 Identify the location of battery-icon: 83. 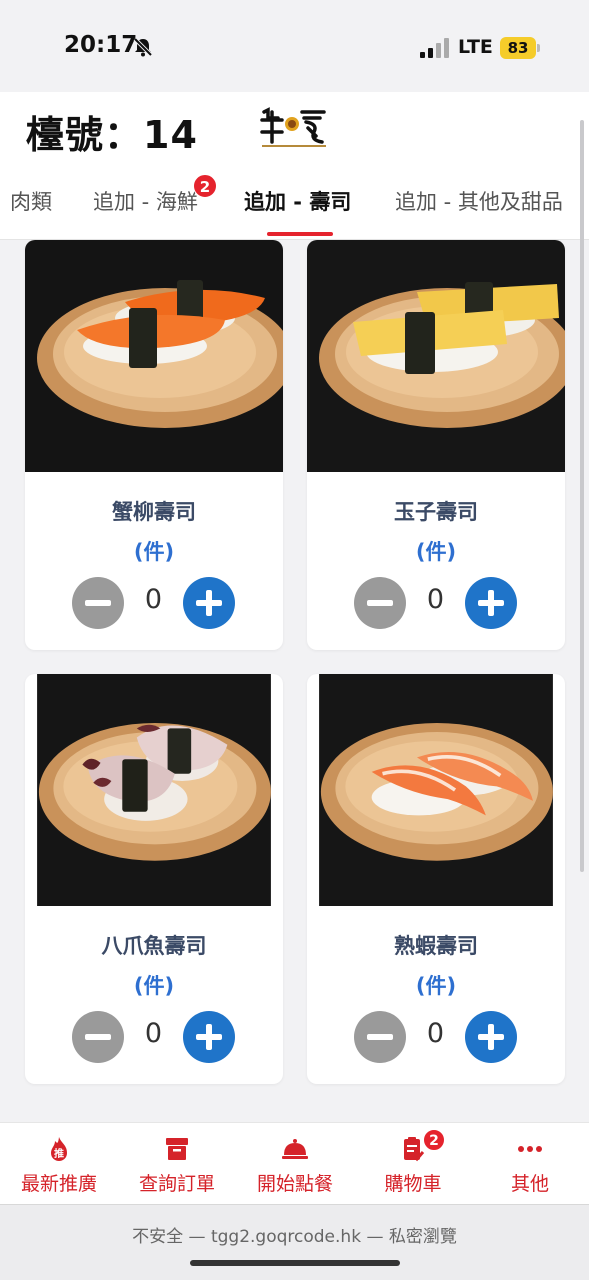
(518, 48).